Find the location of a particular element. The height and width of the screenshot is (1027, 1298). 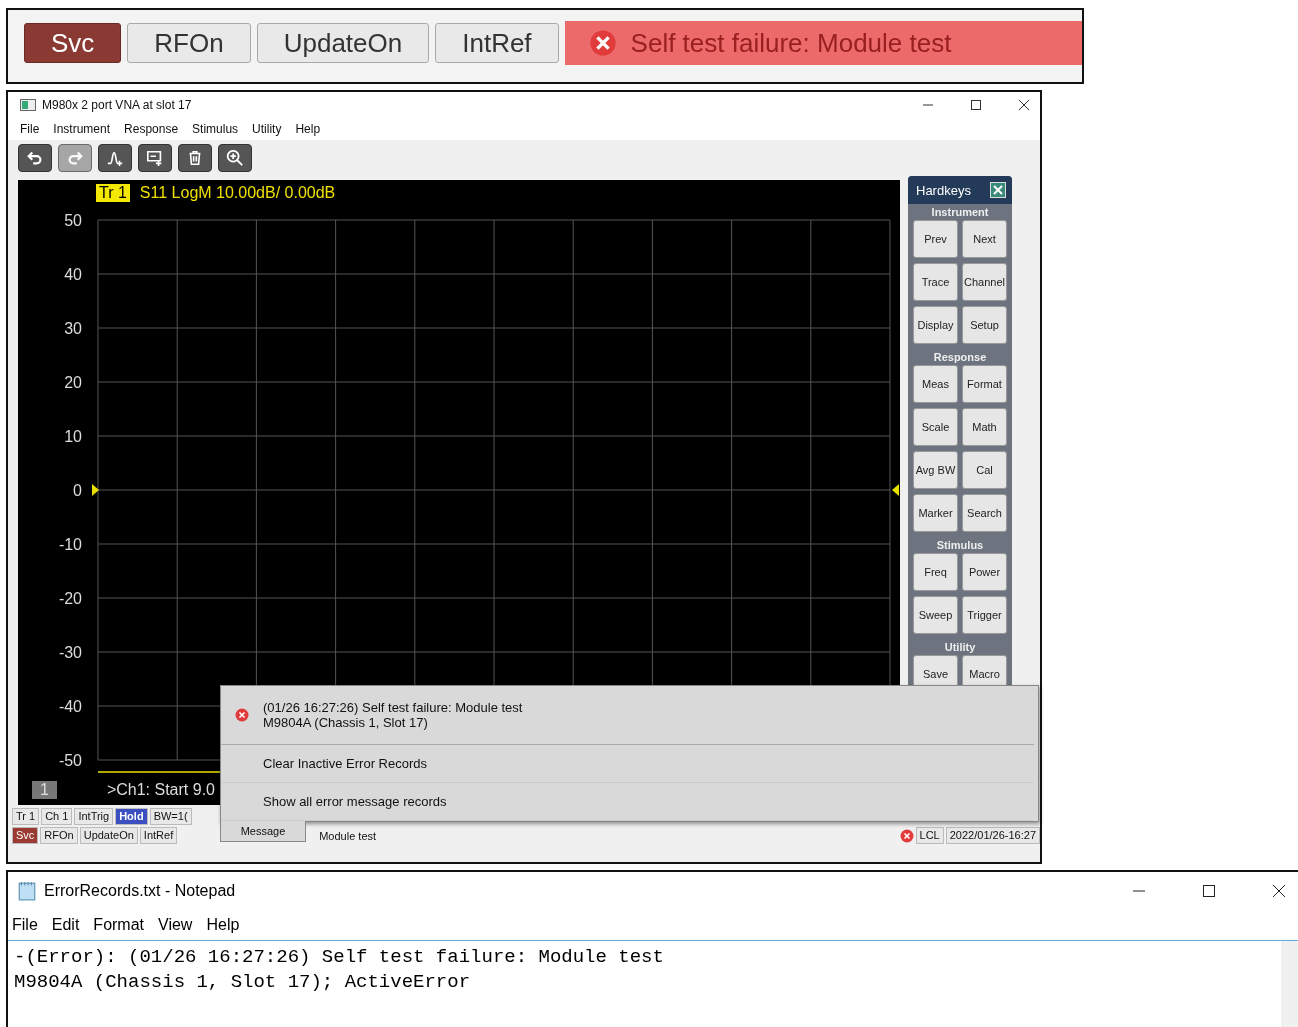

add-trace-button is located at coordinates (115, 158).